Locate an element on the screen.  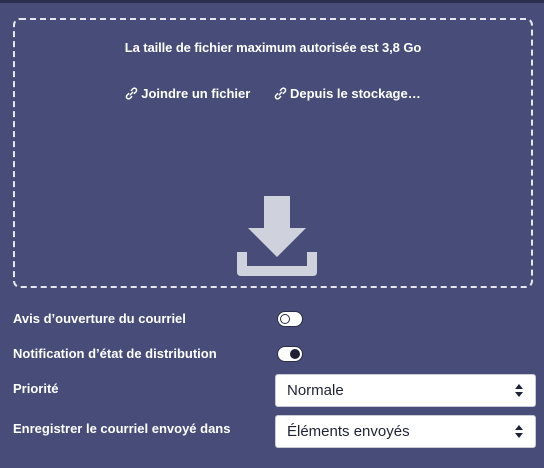
save-sent-folder-select: Éléments envoyés is located at coordinates (405, 431).